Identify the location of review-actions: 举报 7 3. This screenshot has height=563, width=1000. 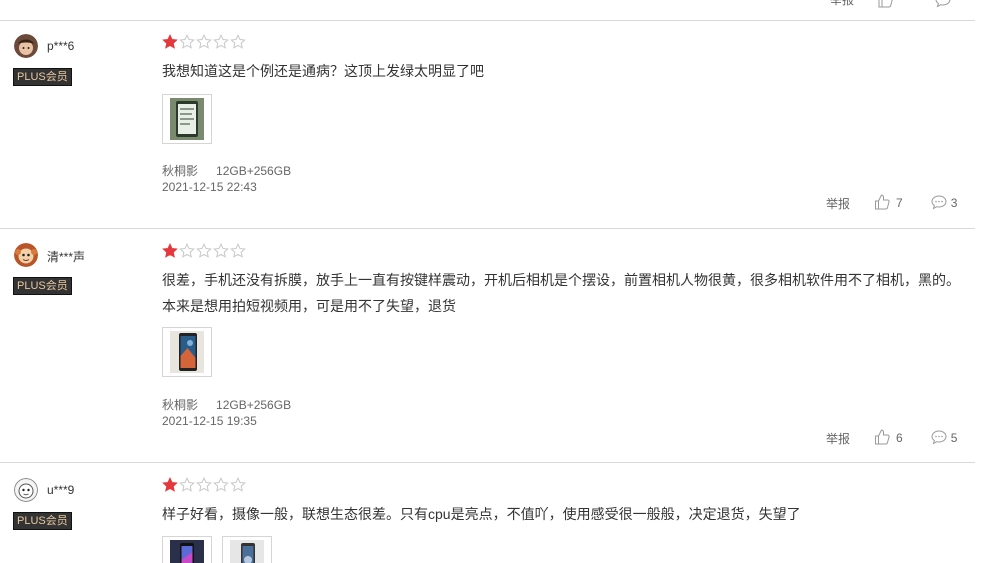
(892, 203).